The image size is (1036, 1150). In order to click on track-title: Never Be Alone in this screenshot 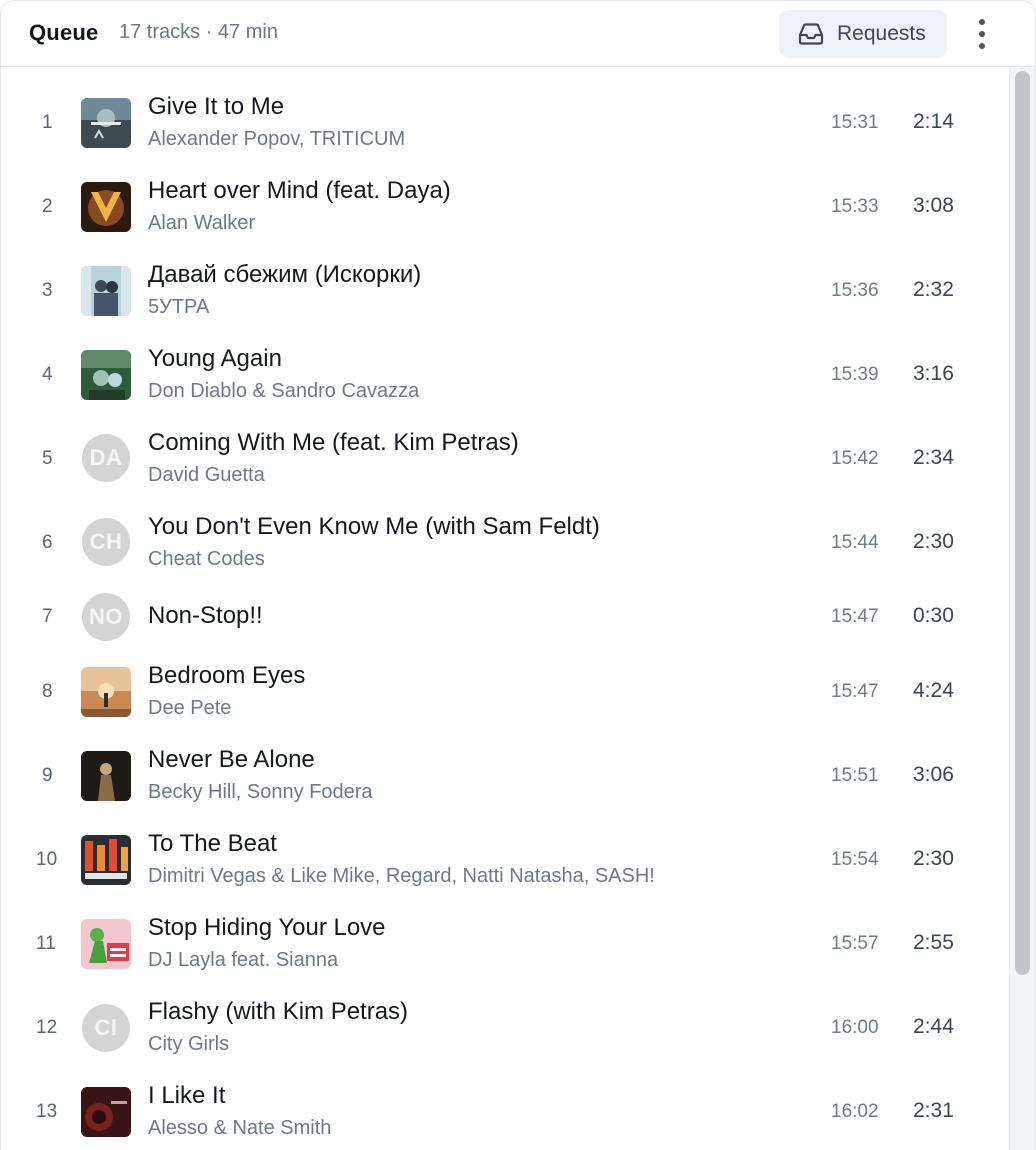, I will do `click(231, 759)`.